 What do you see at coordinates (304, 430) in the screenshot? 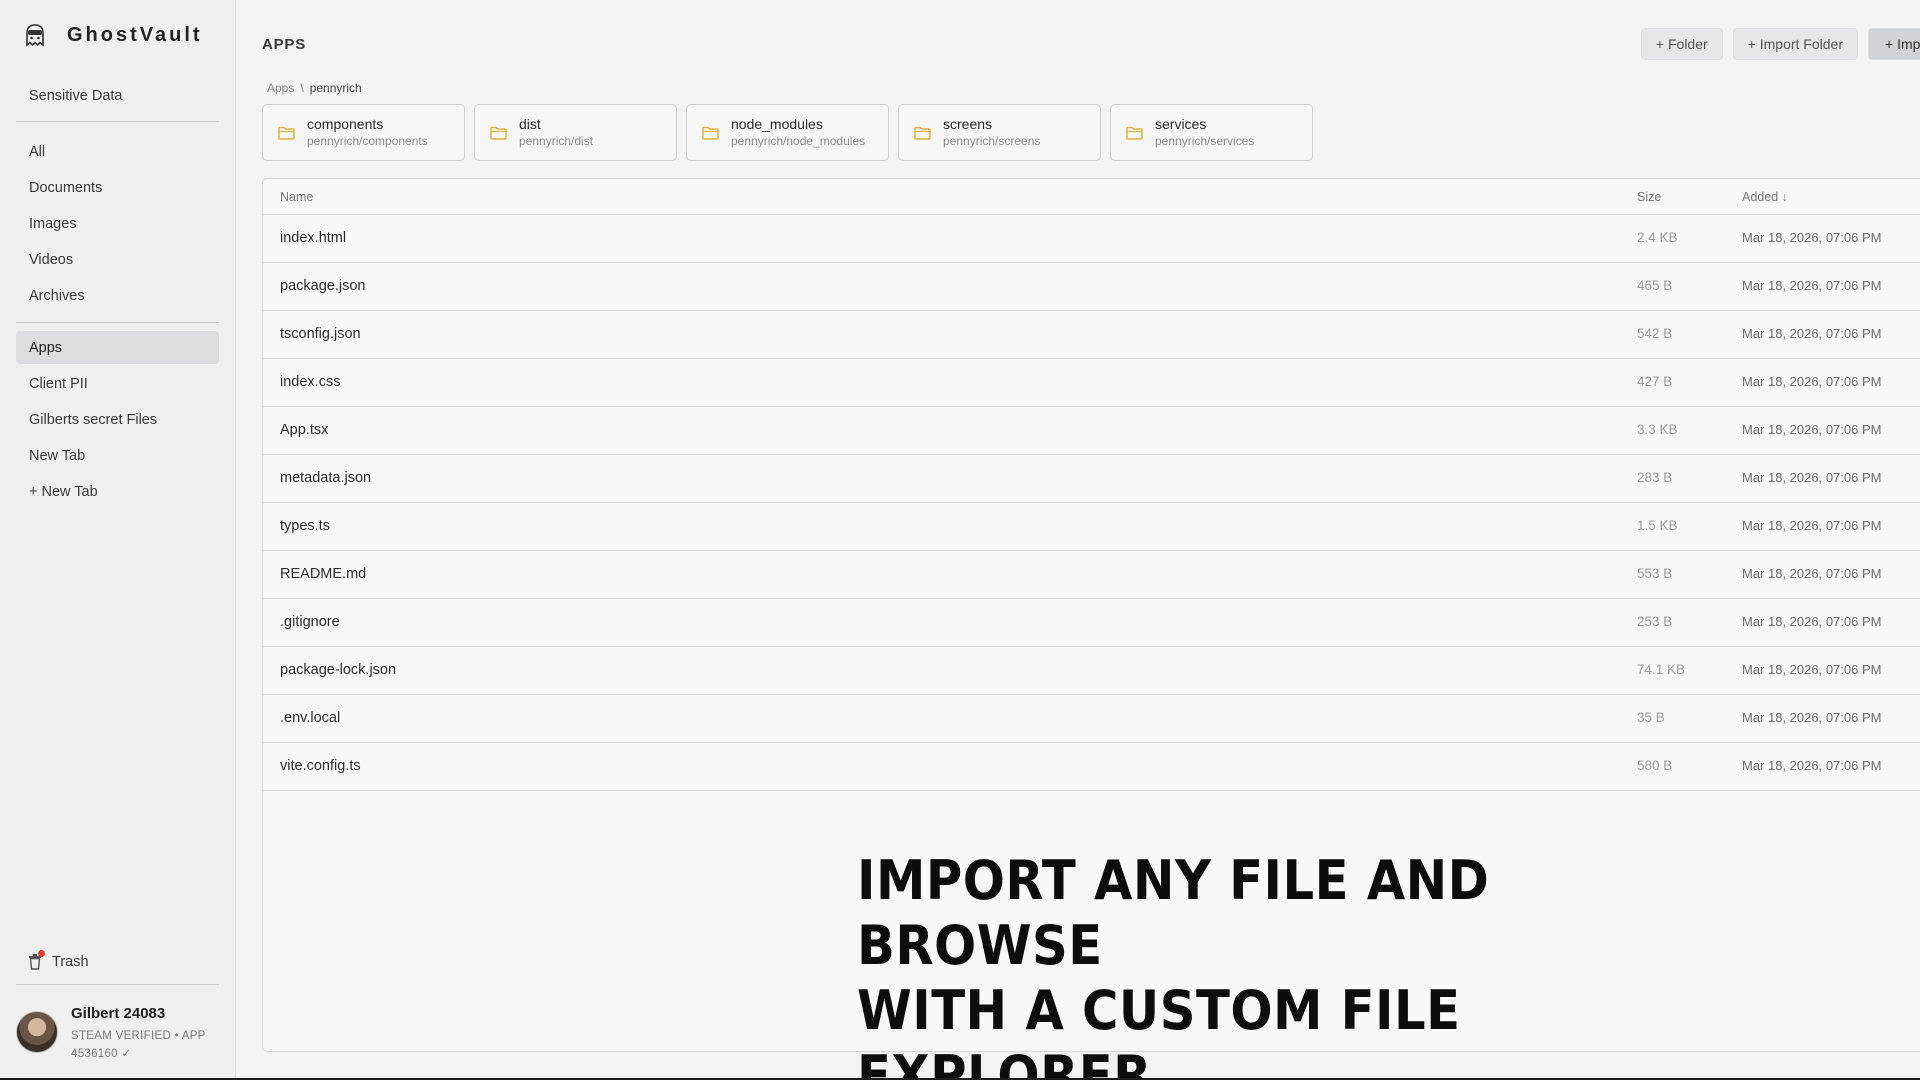
I see `file-name: App.tsx` at bounding box center [304, 430].